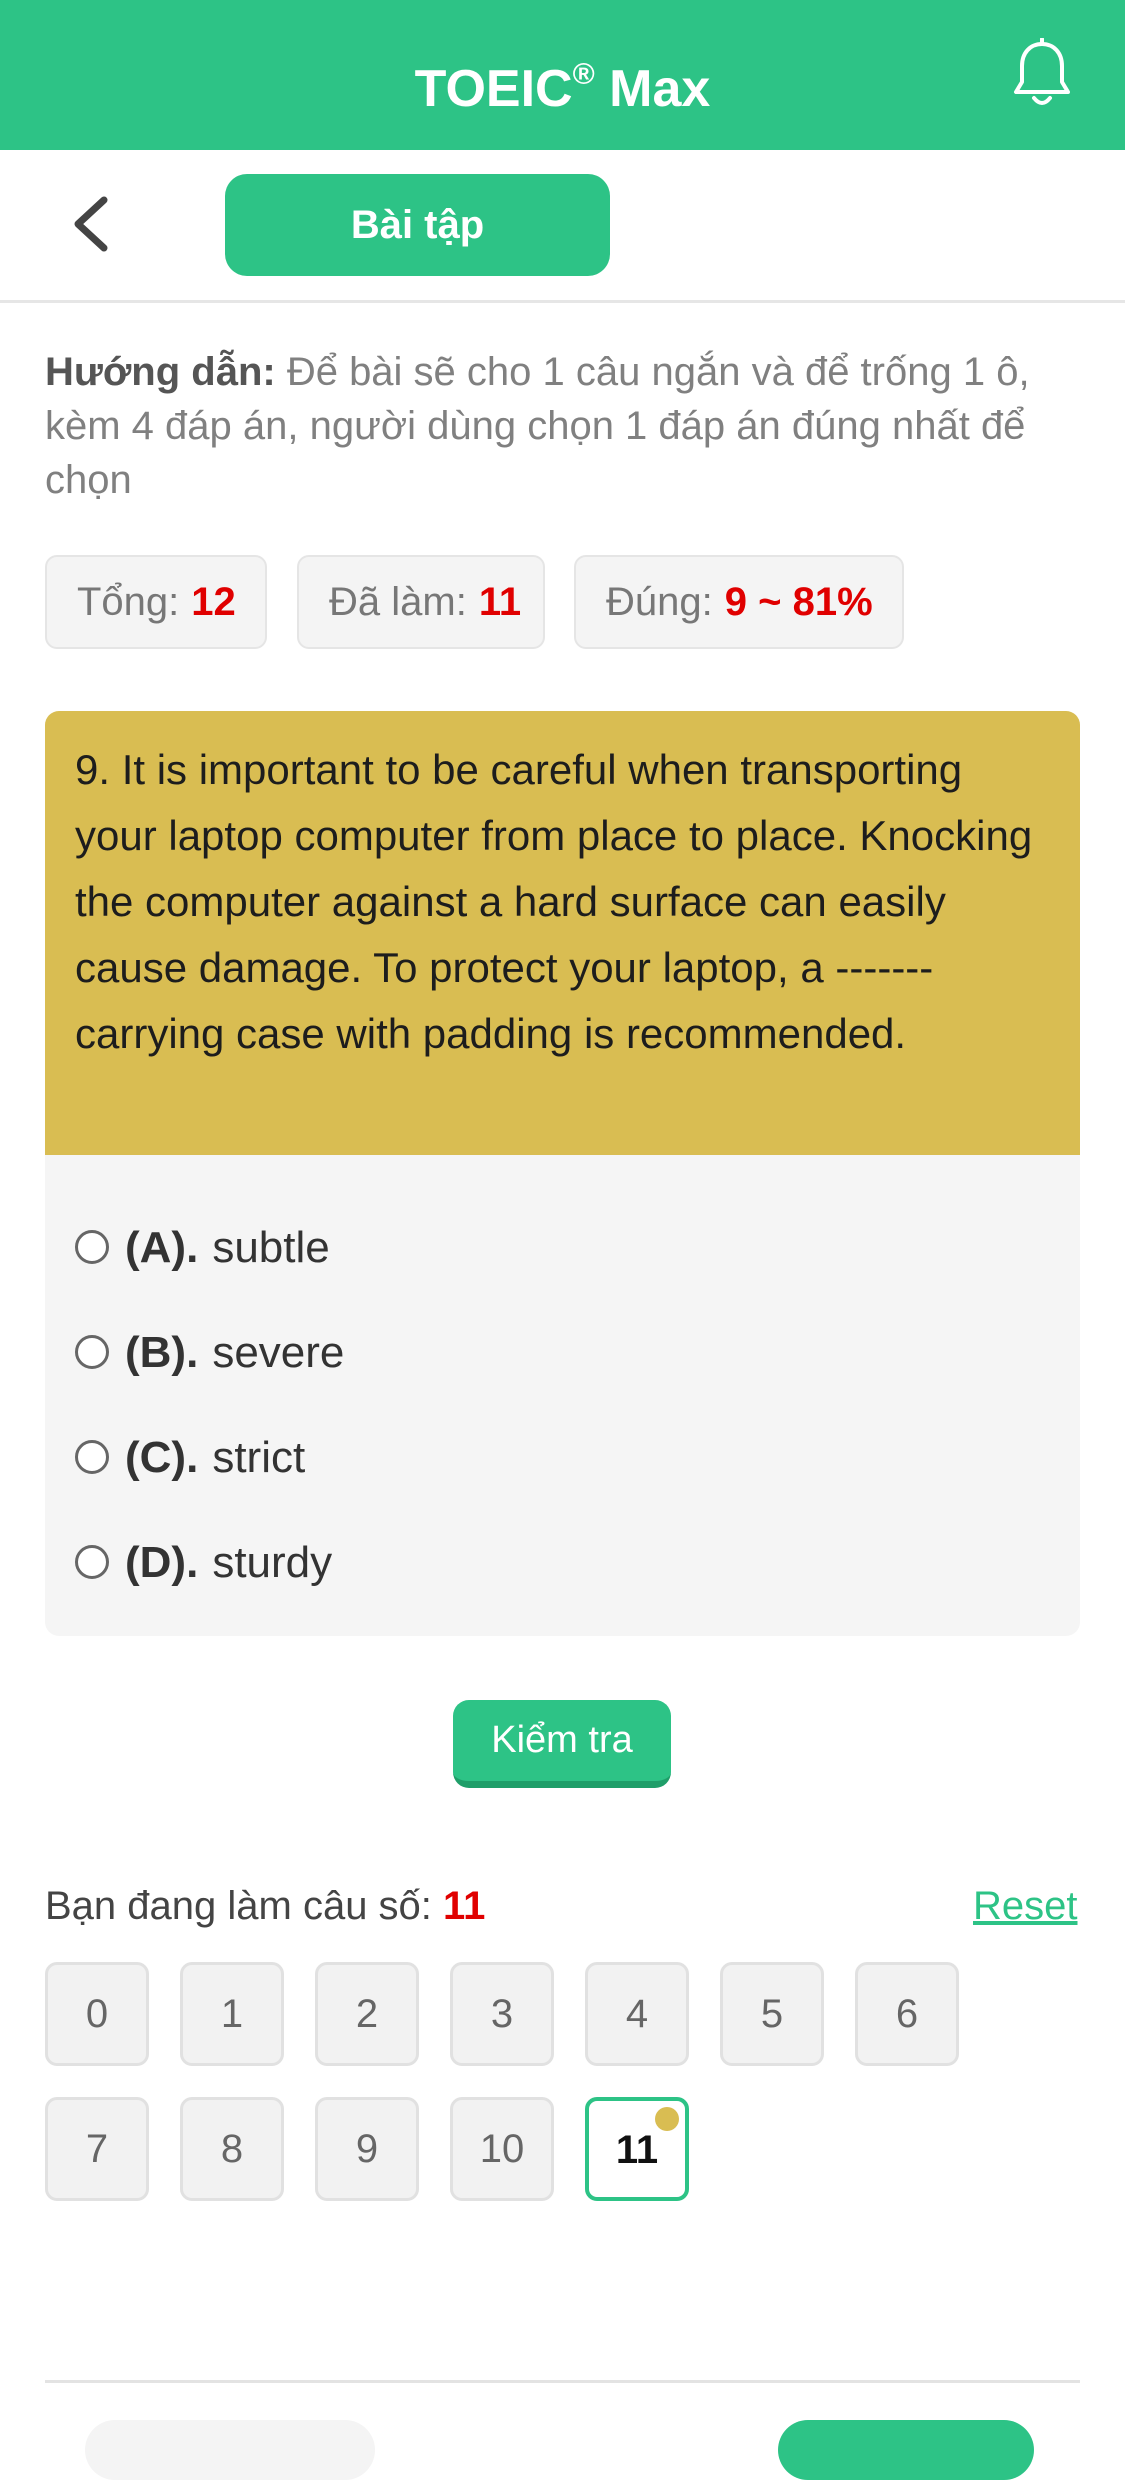  Describe the element at coordinates (1042, 75) in the screenshot. I see `bell-icon` at that location.